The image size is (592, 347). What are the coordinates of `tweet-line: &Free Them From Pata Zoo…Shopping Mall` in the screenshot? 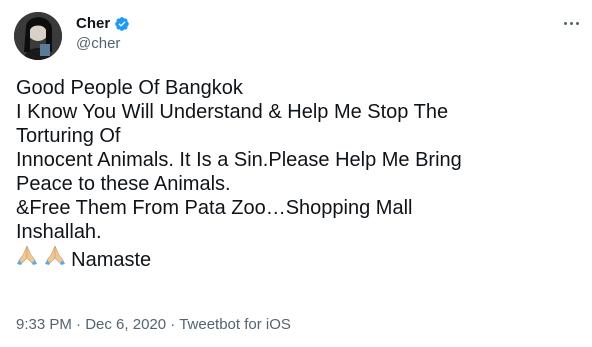 It's located at (214, 208).